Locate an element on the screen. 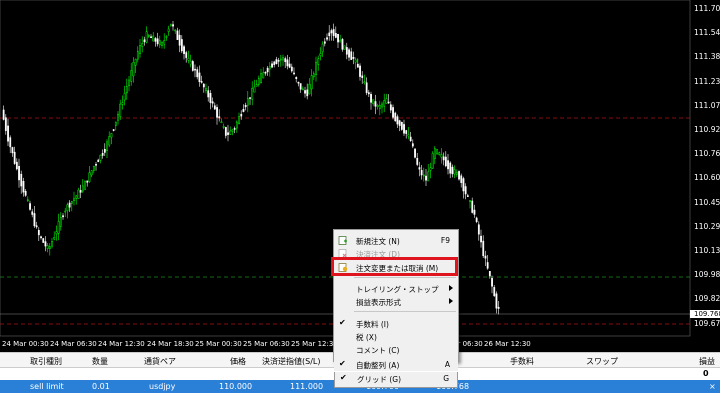 The image size is (720, 402). col-volume: 数量 is located at coordinates (100, 361).